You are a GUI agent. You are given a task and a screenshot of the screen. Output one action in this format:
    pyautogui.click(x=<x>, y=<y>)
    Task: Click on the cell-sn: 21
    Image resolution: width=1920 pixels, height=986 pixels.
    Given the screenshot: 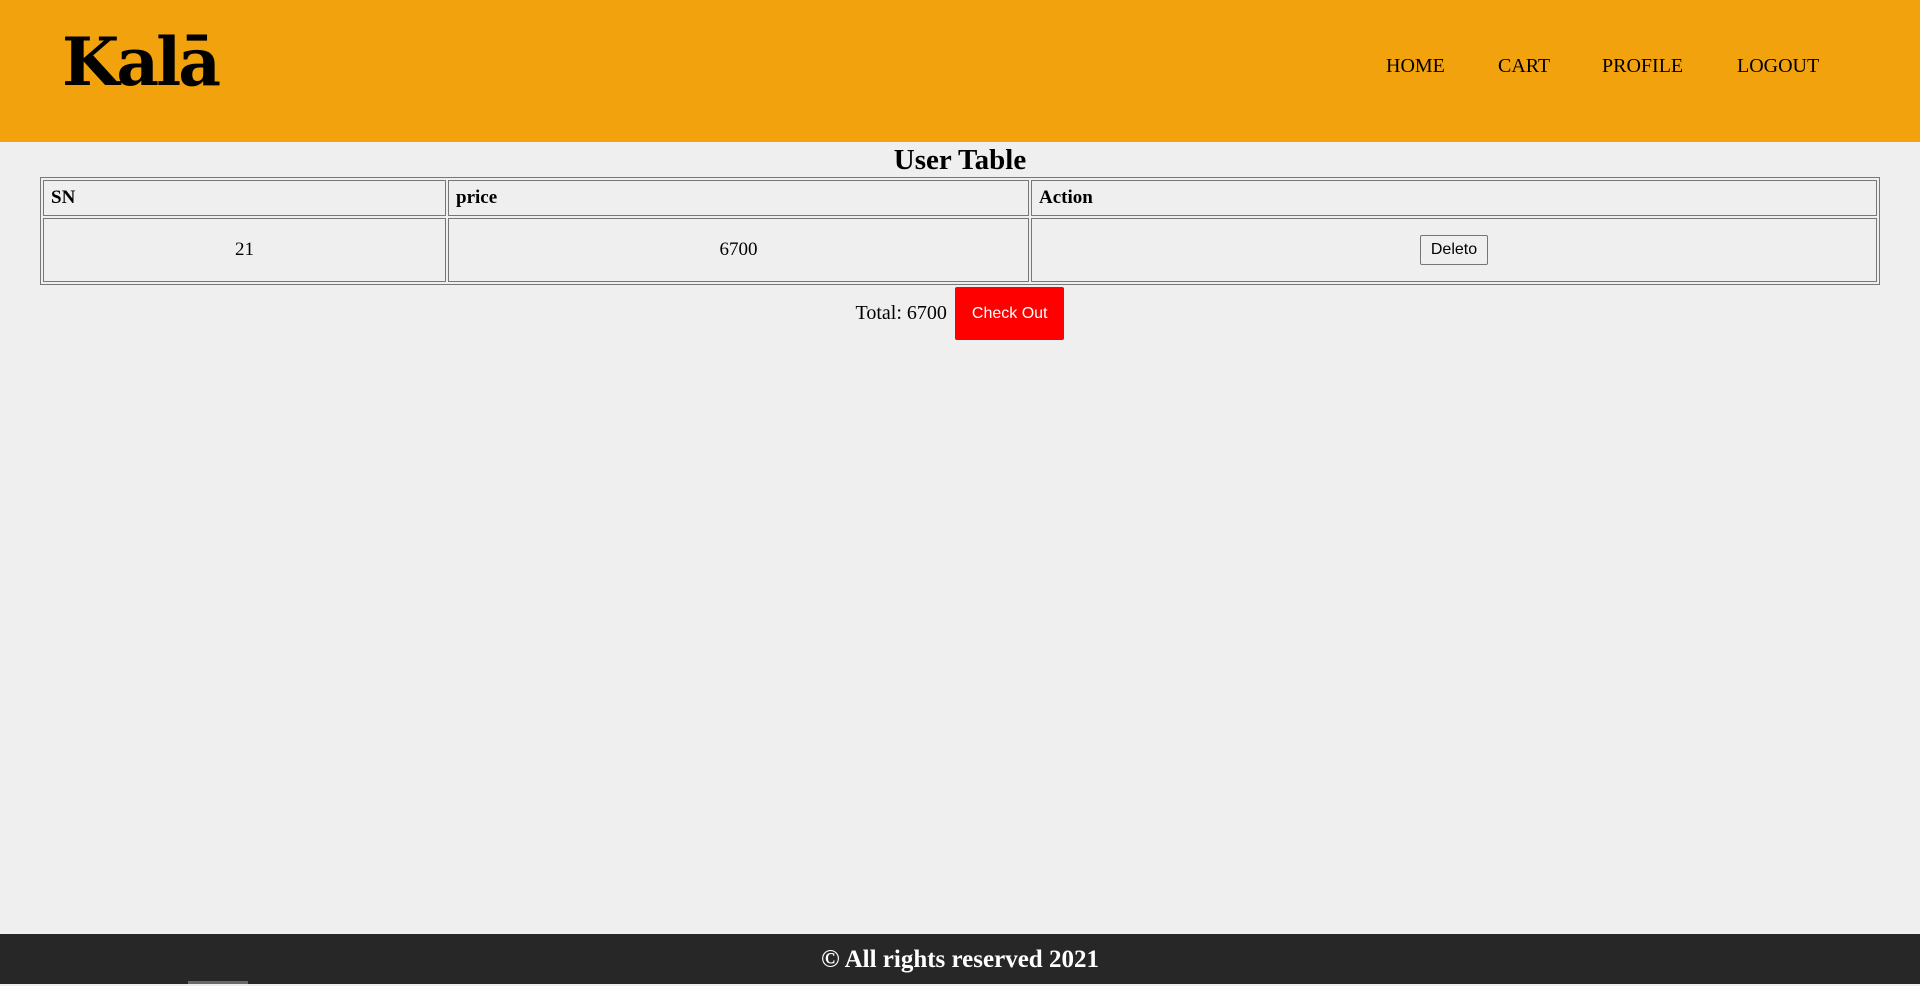 What is the action you would take?
    pyautogui.click(x=244, y=250)
    